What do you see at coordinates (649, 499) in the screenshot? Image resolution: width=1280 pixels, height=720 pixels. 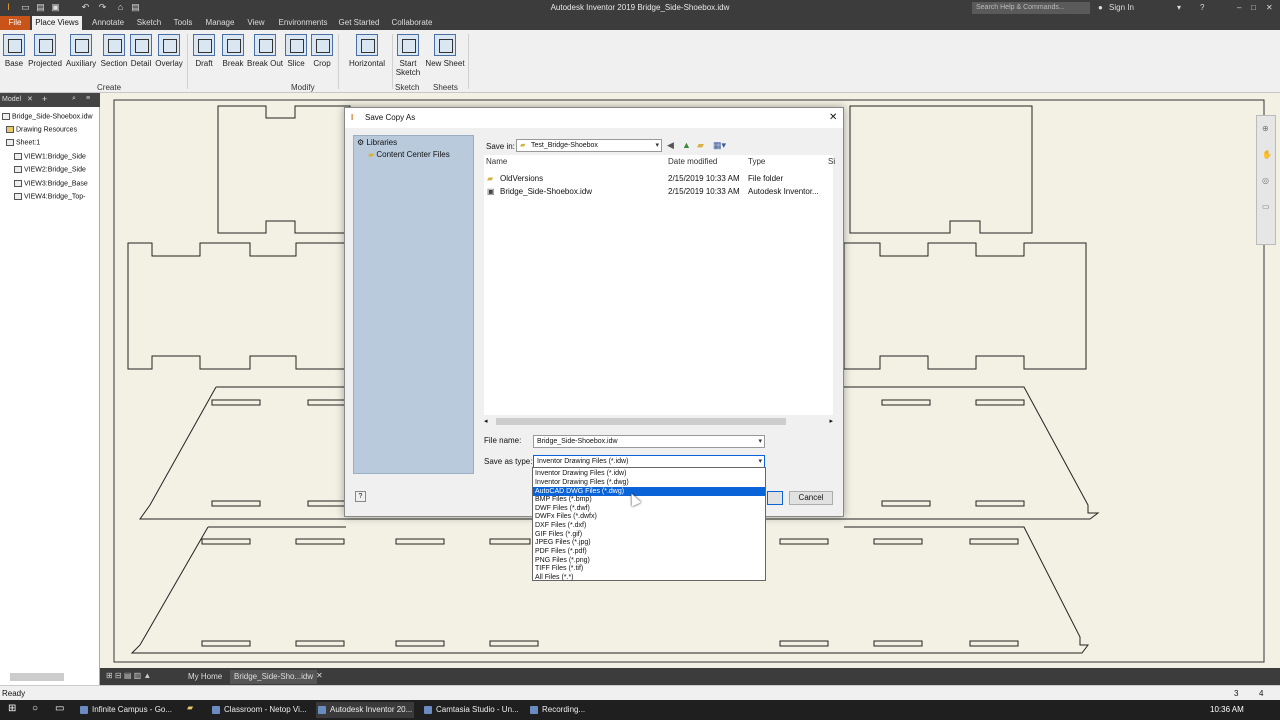 I see `type-option: BMP Files (*.bmp)` at bounding box center [649, 499].